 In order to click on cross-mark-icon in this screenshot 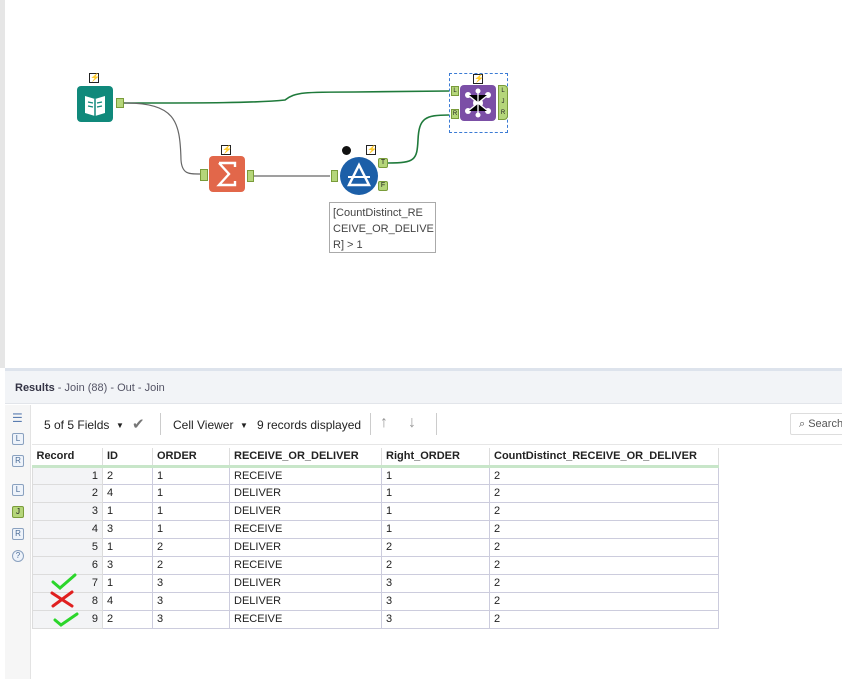, I will do `click(62, 599)`.